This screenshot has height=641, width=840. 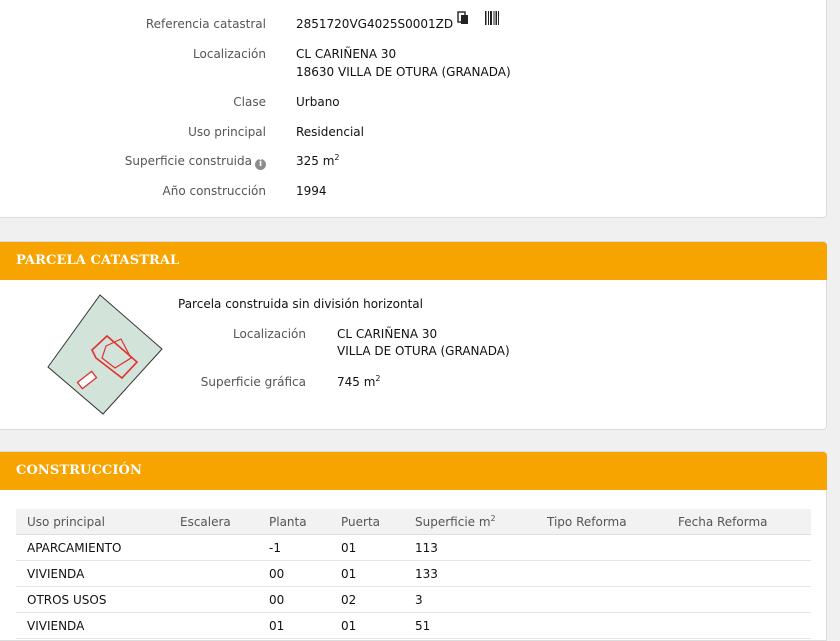 What do you see at coordinates (92, 599) in the screenshot?
I see `cell-uso: OTROS USOS` at bounding box center [92, 599].